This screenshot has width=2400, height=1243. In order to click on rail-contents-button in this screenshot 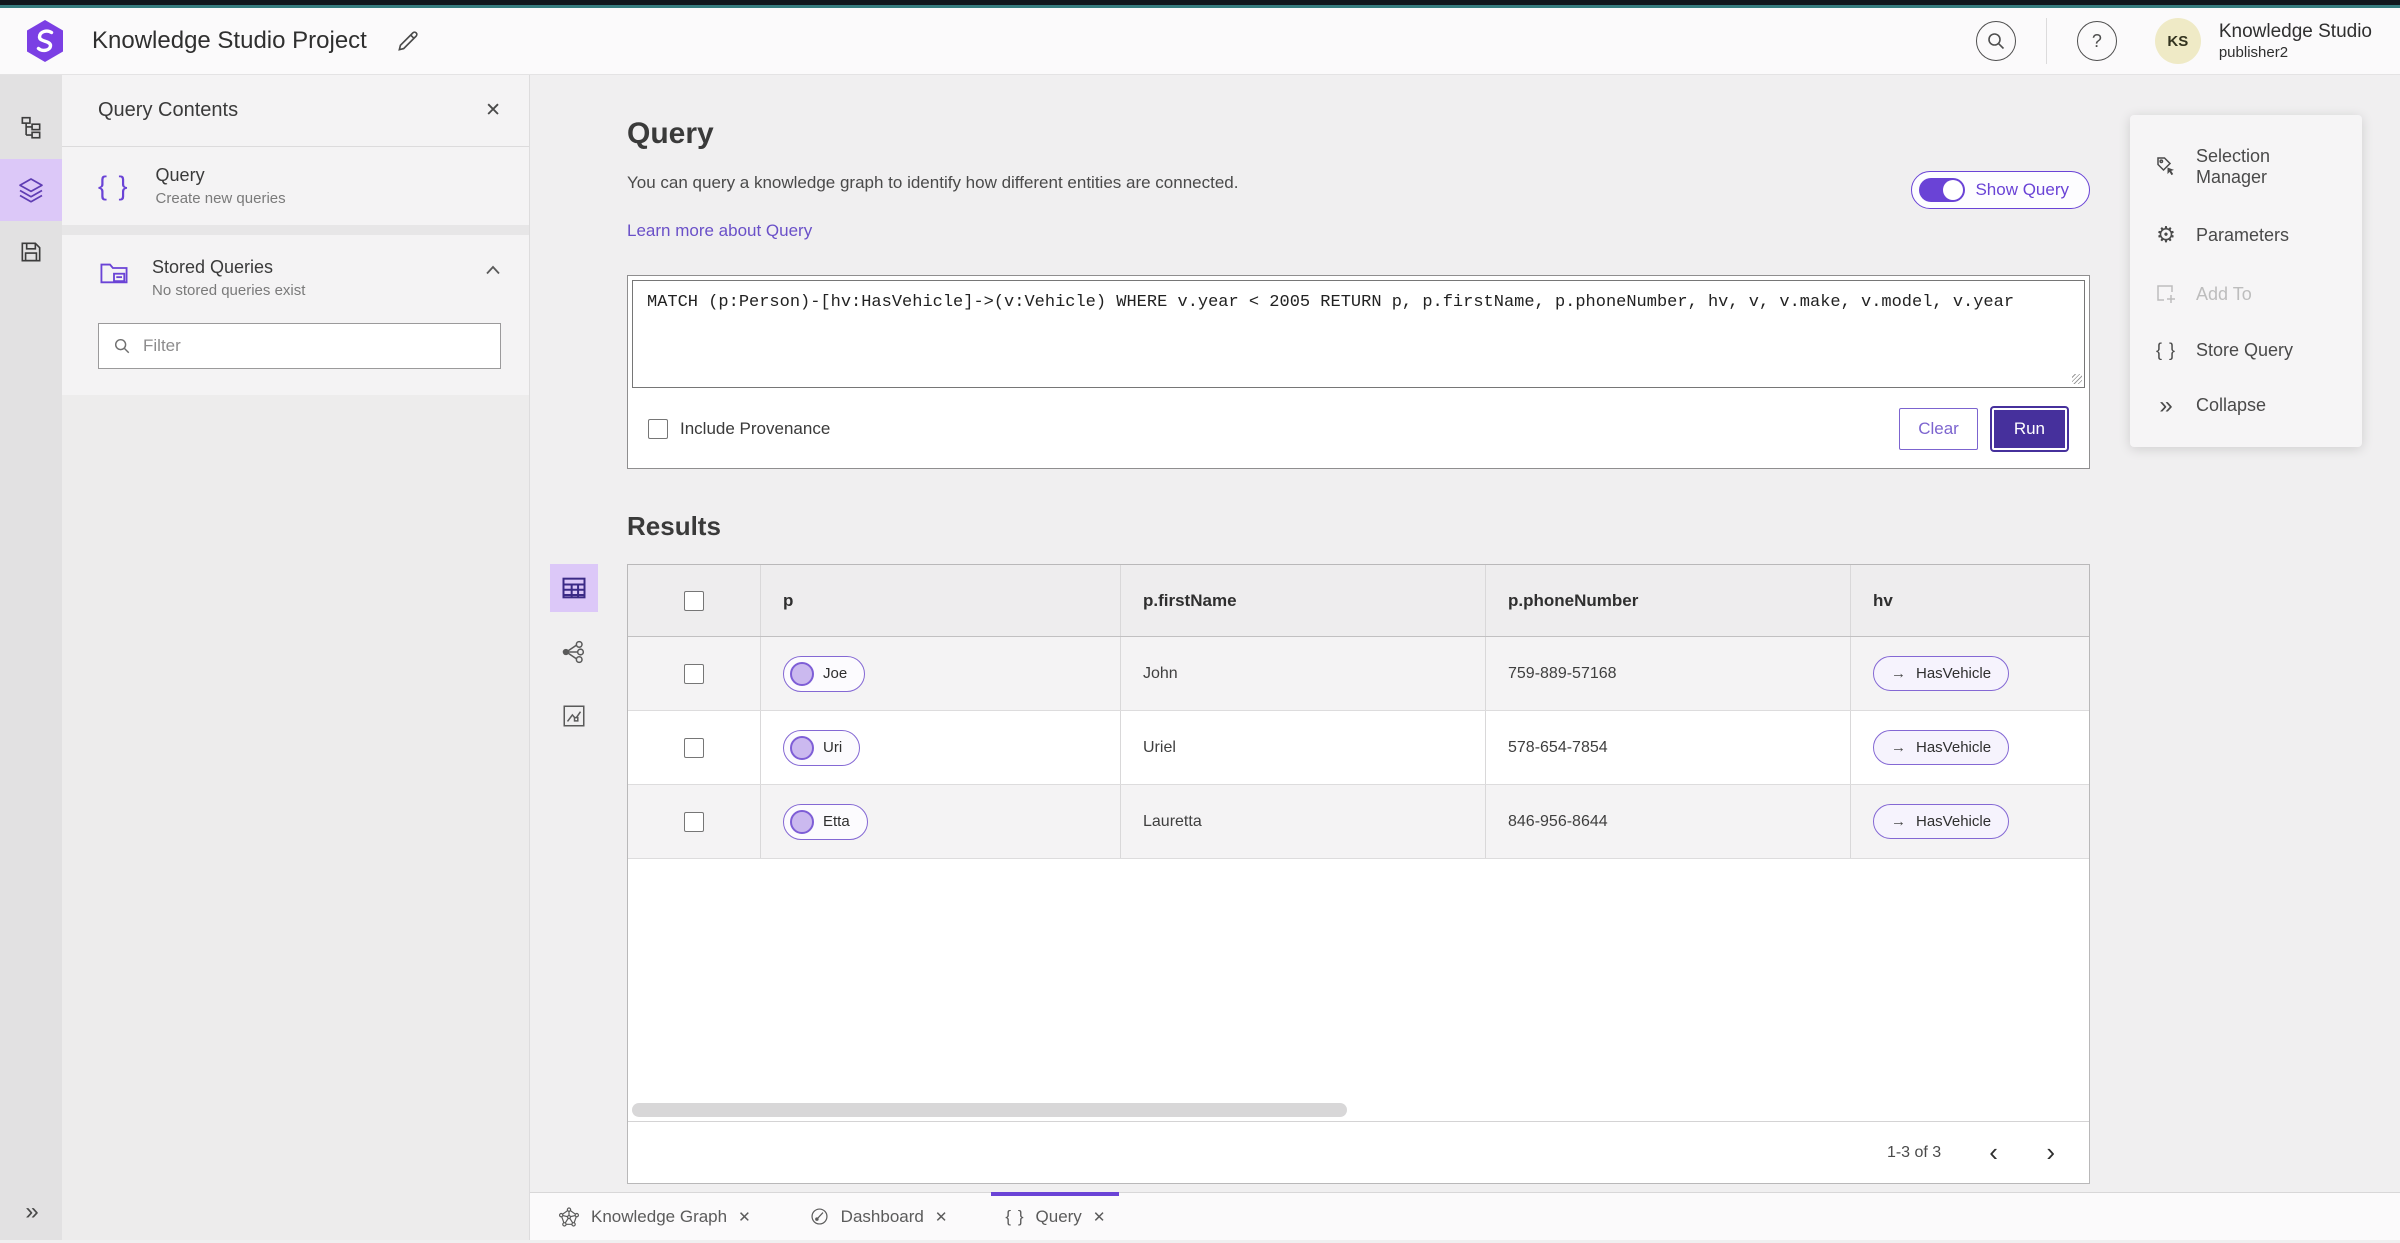, I will do `click(31, 190)`.